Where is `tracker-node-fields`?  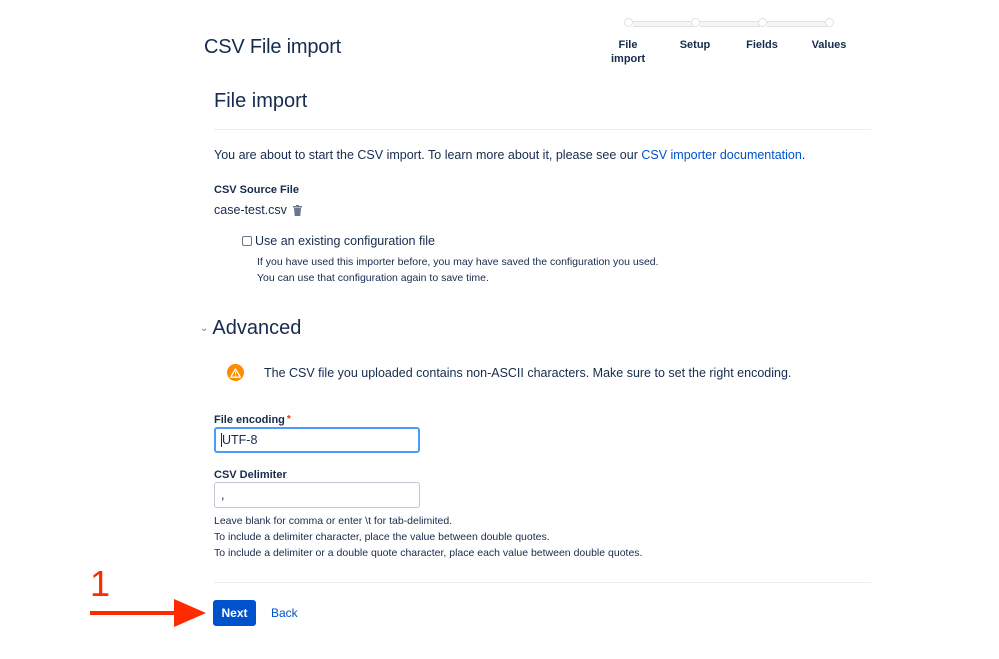 tracker-node-fields is located at coordinates (762, 22).